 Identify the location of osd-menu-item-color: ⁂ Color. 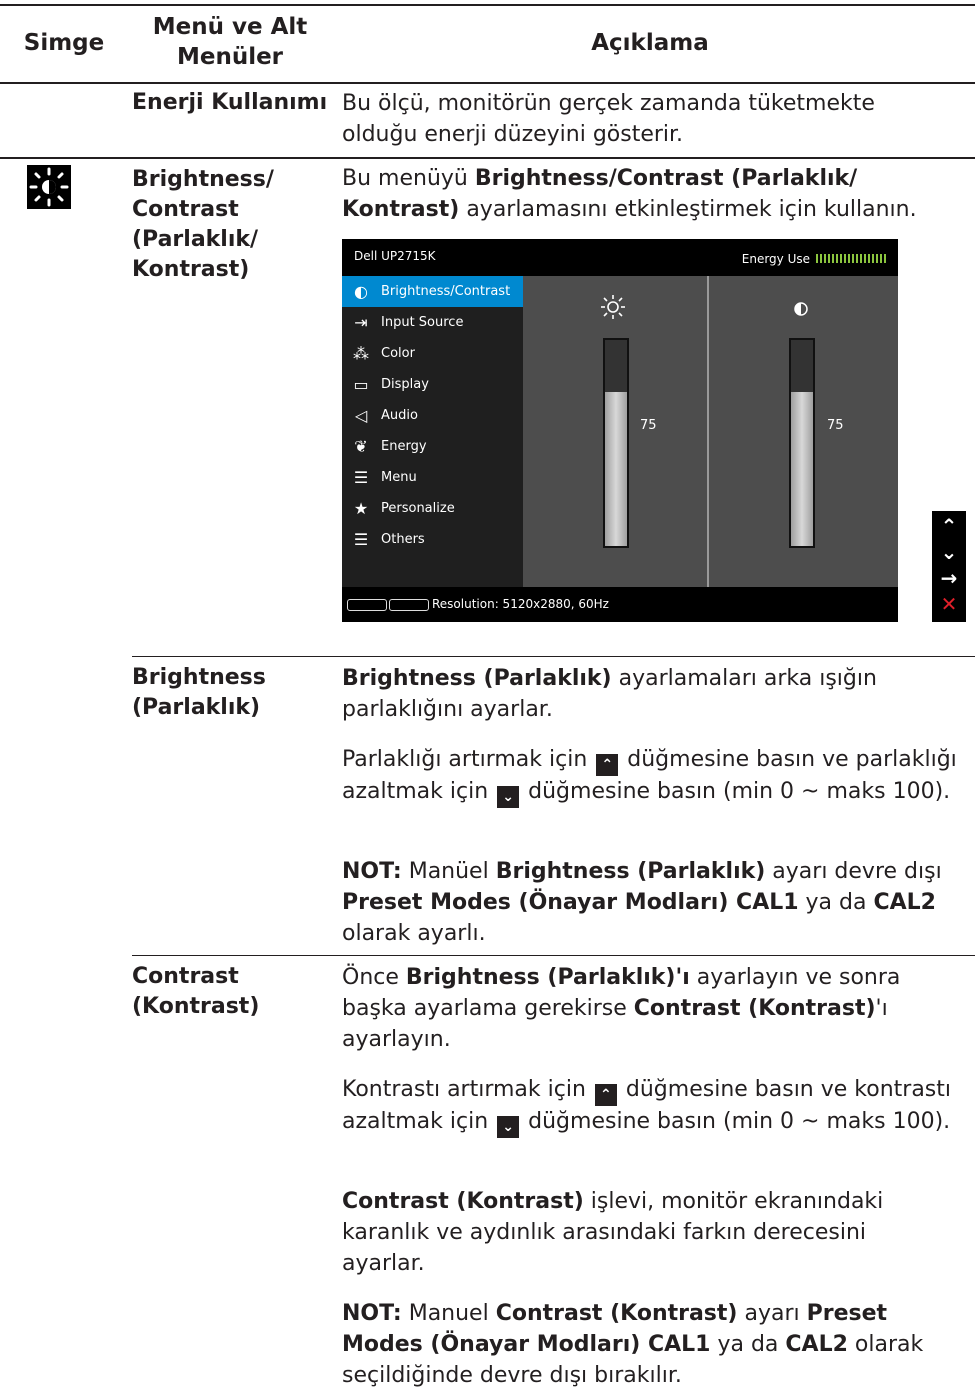
(432, 353).